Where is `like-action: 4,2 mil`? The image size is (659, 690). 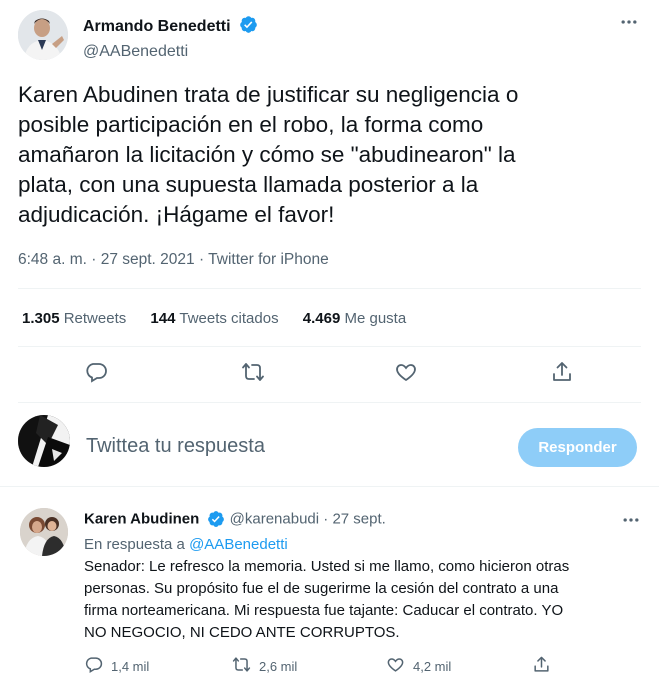 like-action: 4,2 mil is located at coordinates (418, 666).